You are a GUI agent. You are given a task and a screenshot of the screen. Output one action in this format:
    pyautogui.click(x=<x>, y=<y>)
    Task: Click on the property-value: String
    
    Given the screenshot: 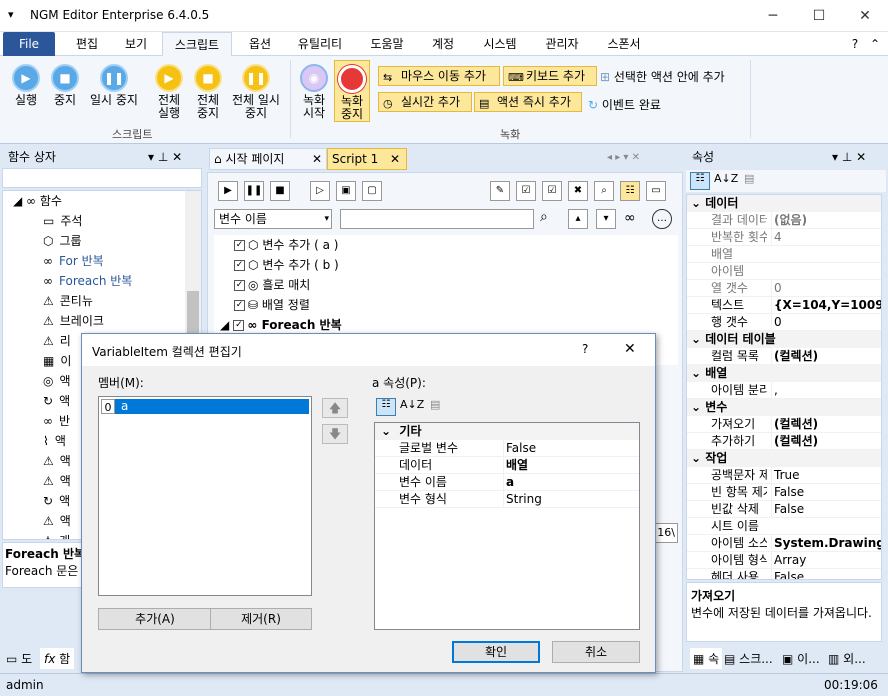 What is the action you would take?
    pyautogui.click(x=522, y=499)
    